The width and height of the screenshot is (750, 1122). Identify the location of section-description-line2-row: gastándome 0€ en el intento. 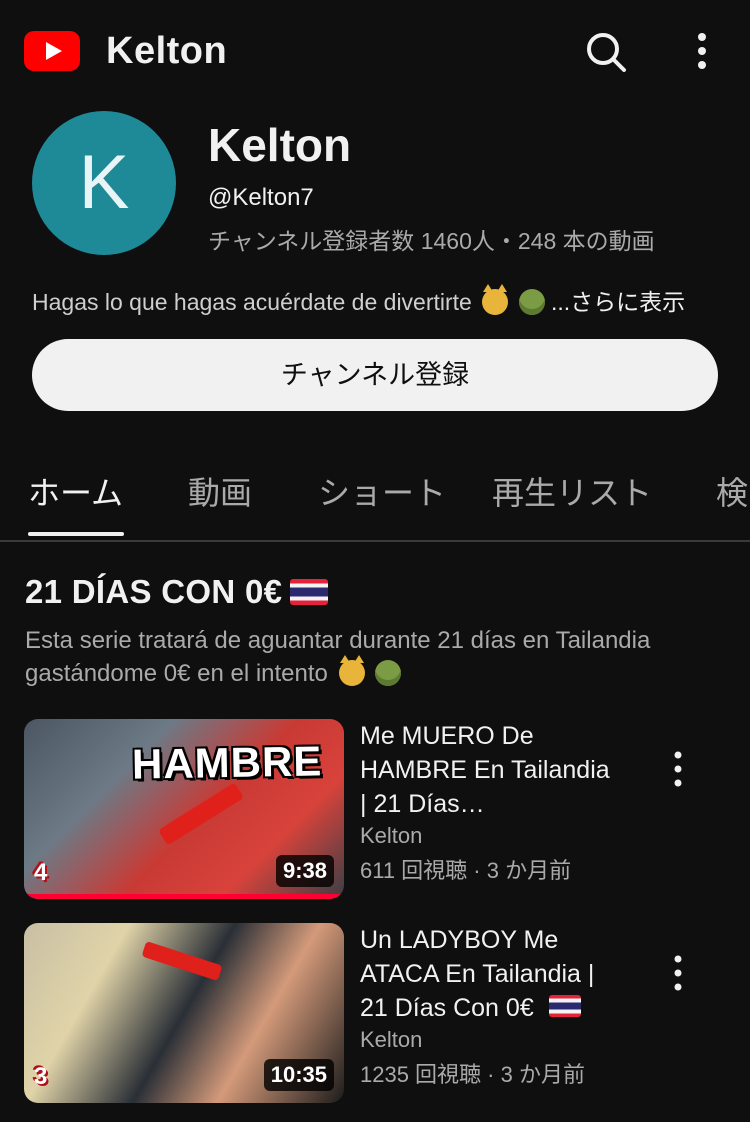
(375, 672).